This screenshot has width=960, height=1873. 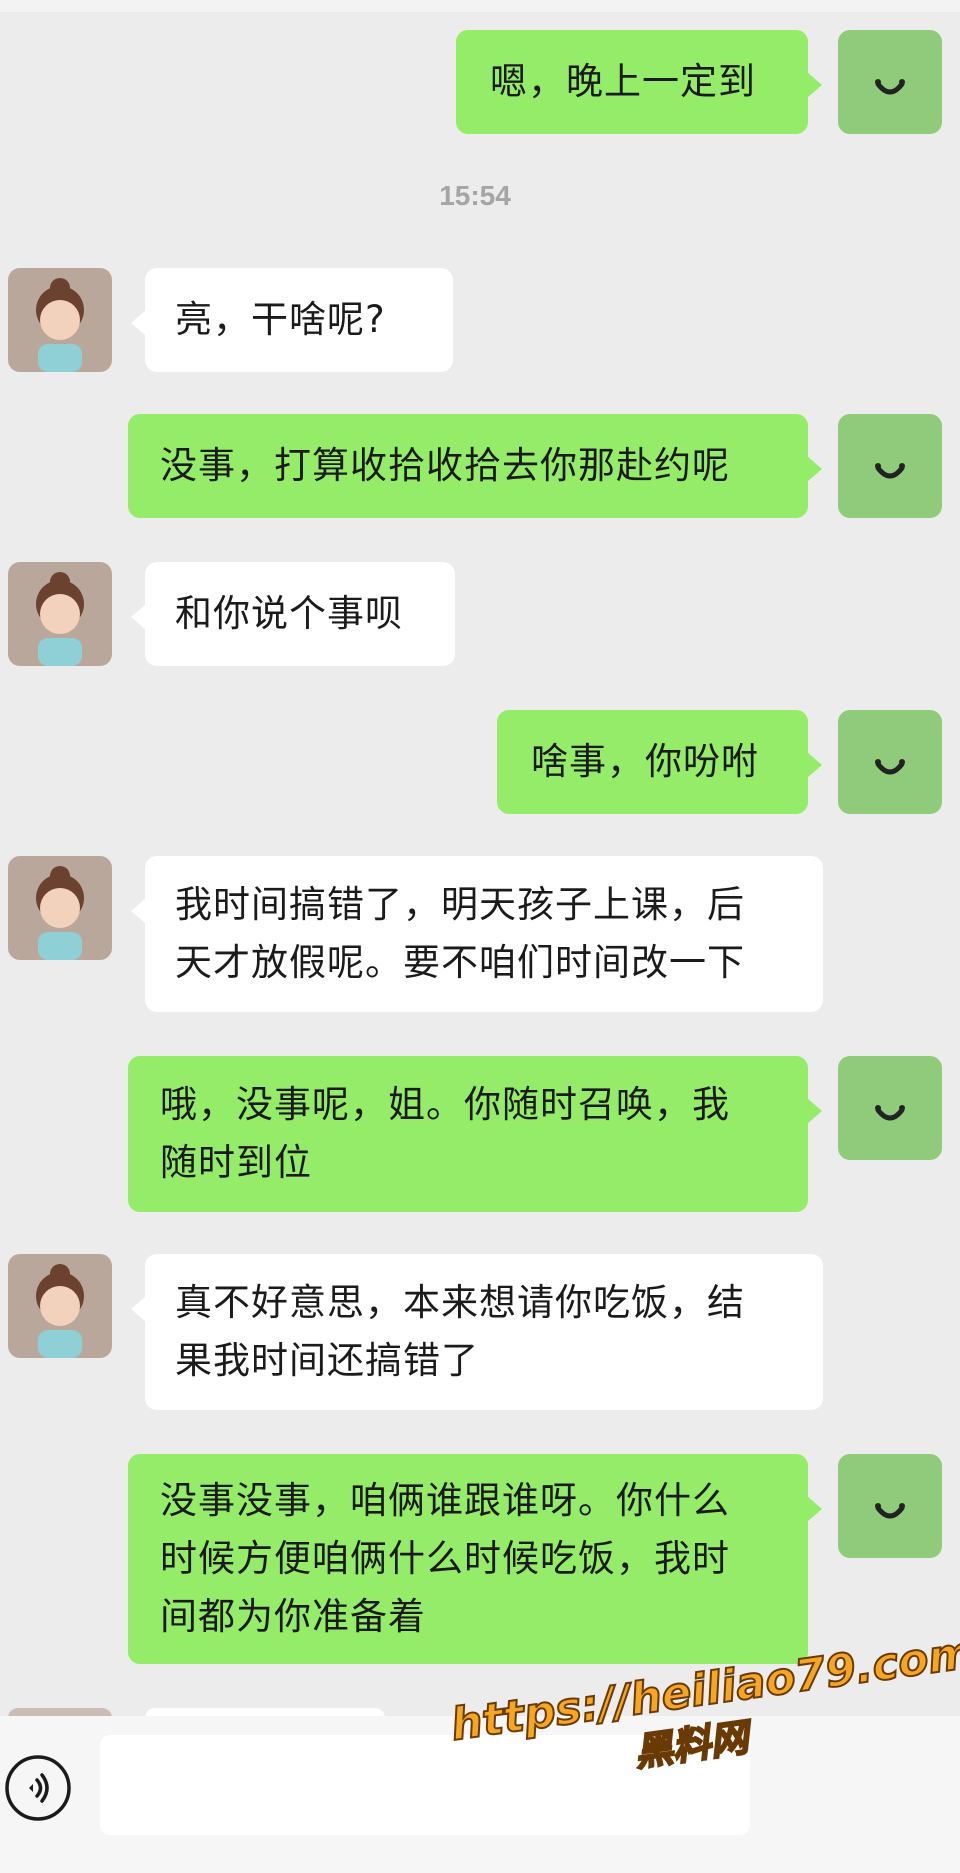 What do you see at coordinates (475, 195) in the screenshot?
I see `chat-timestamp: 15:54` at bounding box center [475, 195].